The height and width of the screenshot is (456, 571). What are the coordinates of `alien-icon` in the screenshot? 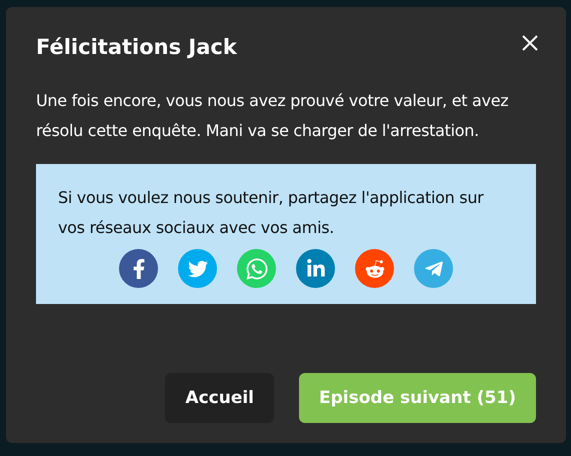 It's located at (374, 268).